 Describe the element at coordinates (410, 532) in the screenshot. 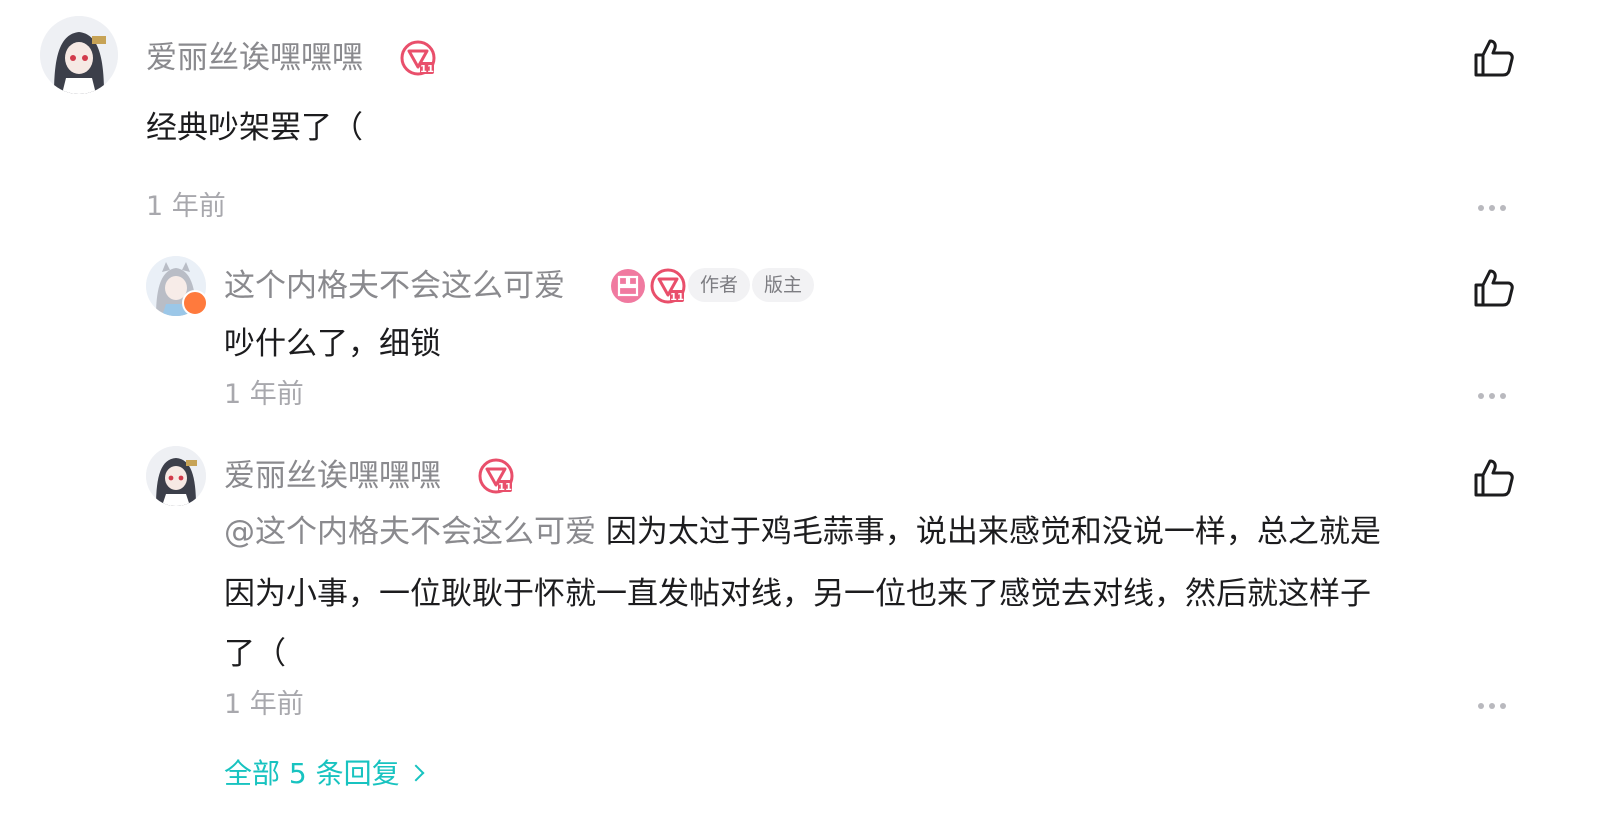

I see `mention-link: @这个内格夫不会这么可爱` at that location.